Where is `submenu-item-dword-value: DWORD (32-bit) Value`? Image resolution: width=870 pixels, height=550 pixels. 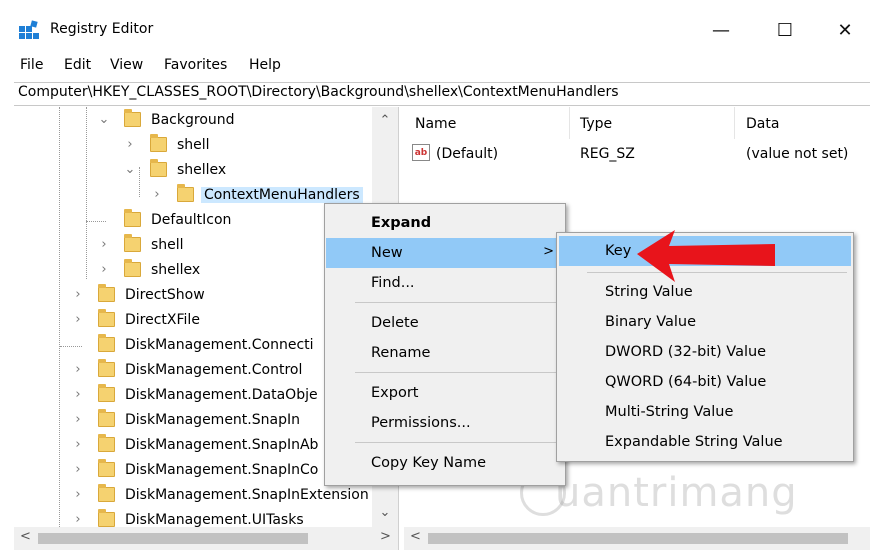 submenu-item-dword-value: DWORD (32-bit) Value is located at coordinates (705, 352).